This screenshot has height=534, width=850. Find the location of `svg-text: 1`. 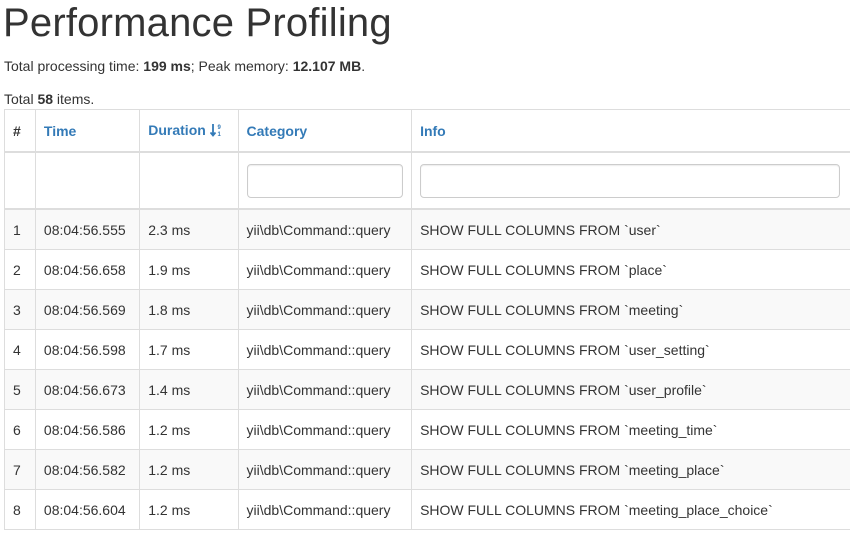

svg-text: 1 is located at coordinates (219, 134).